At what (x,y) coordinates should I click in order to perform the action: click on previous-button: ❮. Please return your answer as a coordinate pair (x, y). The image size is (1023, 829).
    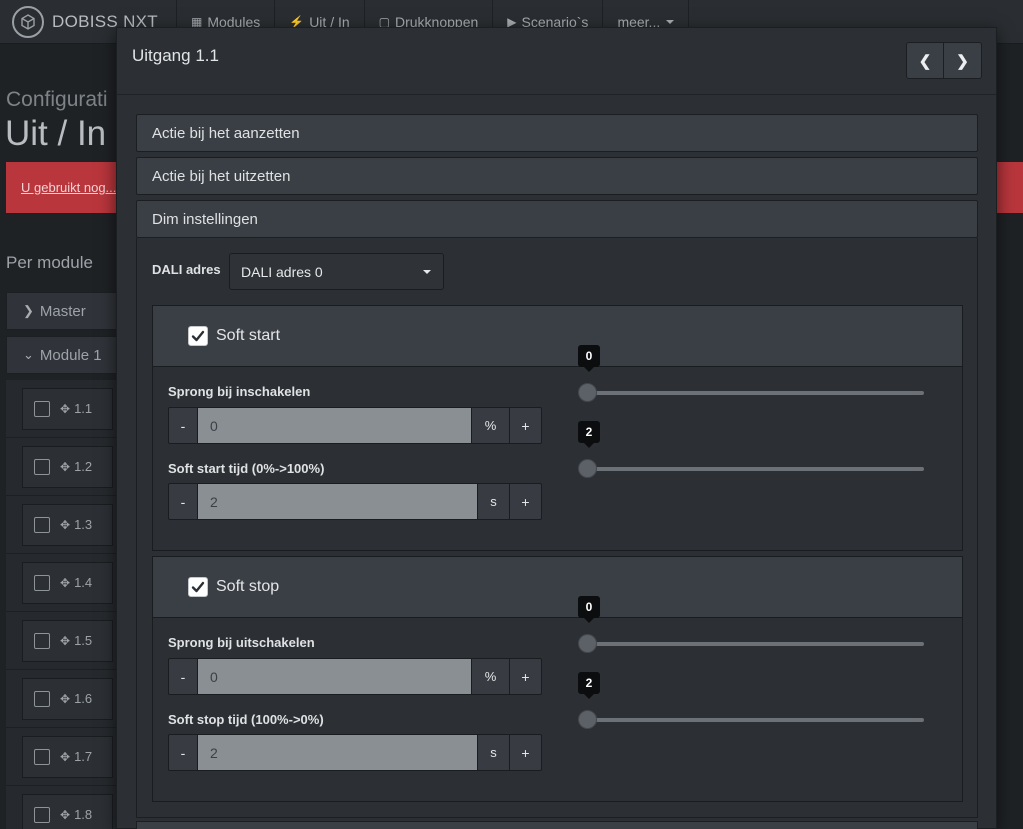
    Looking at the image, I should click on (925, 60).